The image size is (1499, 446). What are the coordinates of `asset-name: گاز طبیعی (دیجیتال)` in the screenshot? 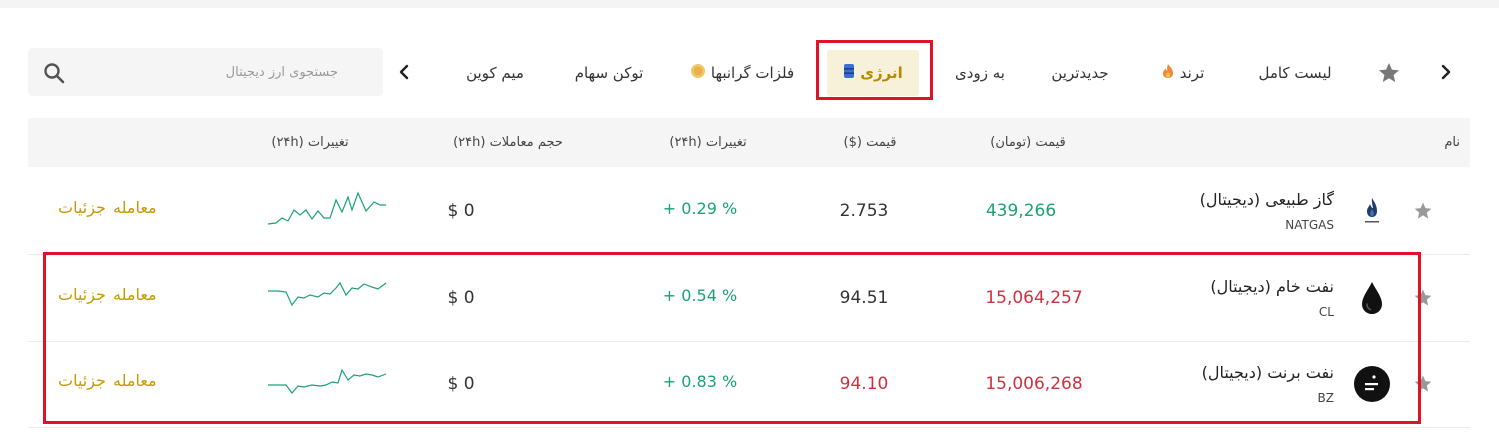 It's located at (1266, 199).